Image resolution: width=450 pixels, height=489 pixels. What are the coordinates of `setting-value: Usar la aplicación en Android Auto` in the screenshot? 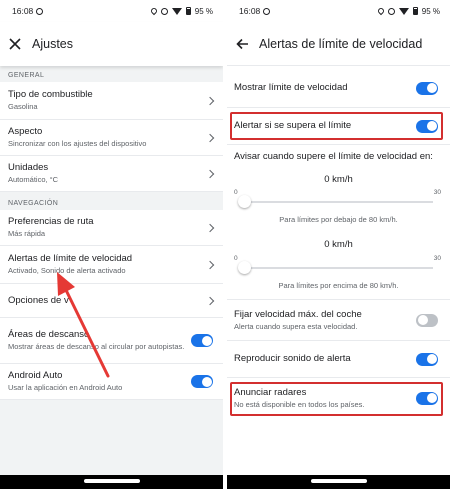 It's located at (65, 387).